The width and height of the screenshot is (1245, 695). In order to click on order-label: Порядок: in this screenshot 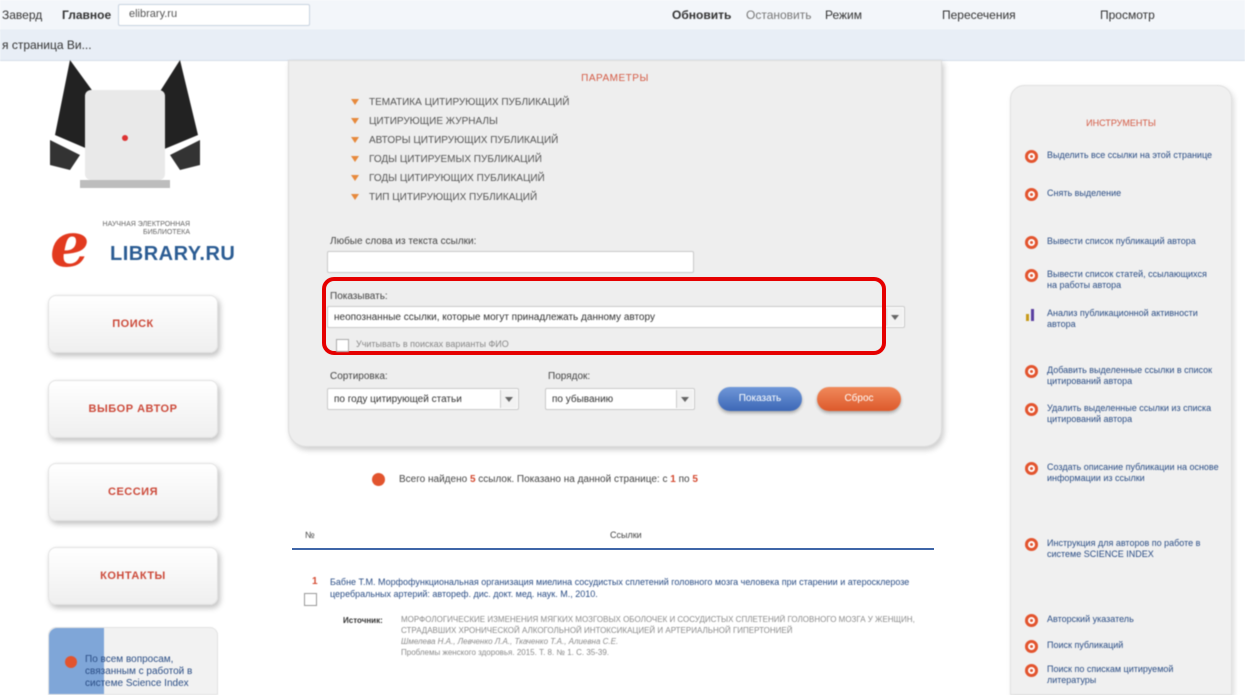, I will do `click(569, 376)`.